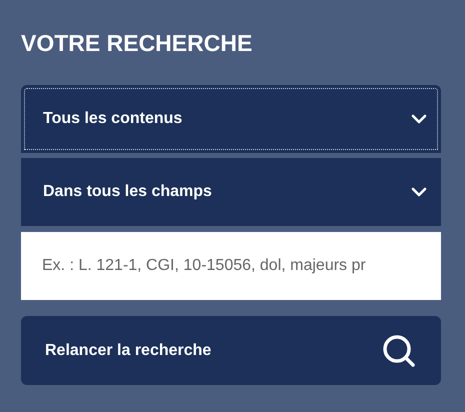 This screenshot has width=465, height=412. I want to click on dropdown: Tous les contenus, so click(231, 119).